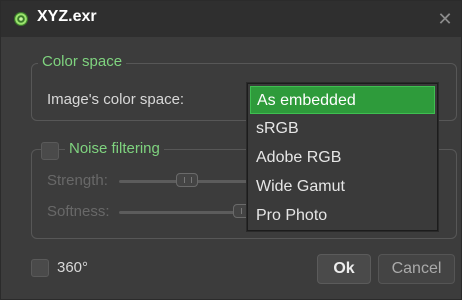 This screenshot has width=462, height=300. Describe the element at coordinates (342, 129) in the screenshot. I see `dropdown-item-srgb: sRGB` at that location.